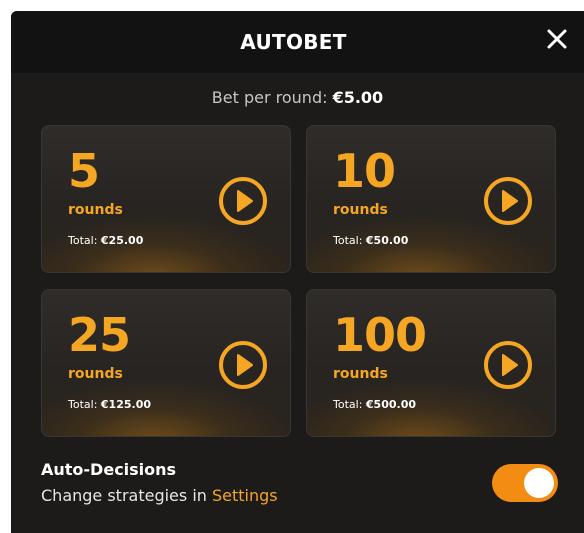 This screenshot has width=584, height=533. I want to click on autobet-option-10: 10 rounds Total: €50.00, so click(431, 199).